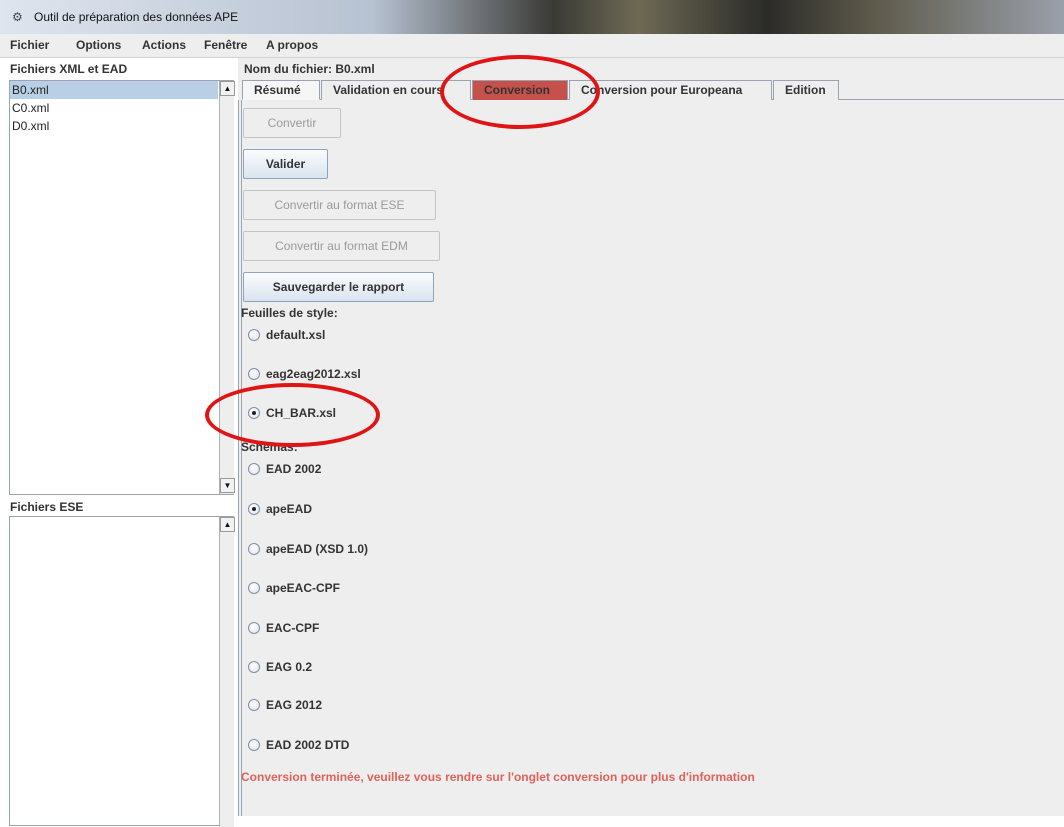 The width and height of the screenshot is (1064, 827). Describe the element at coordinates (308, 549) in the screenshot. I see `radio-apeead-xsd: apeEAD (XSD 1.0)` at that location.